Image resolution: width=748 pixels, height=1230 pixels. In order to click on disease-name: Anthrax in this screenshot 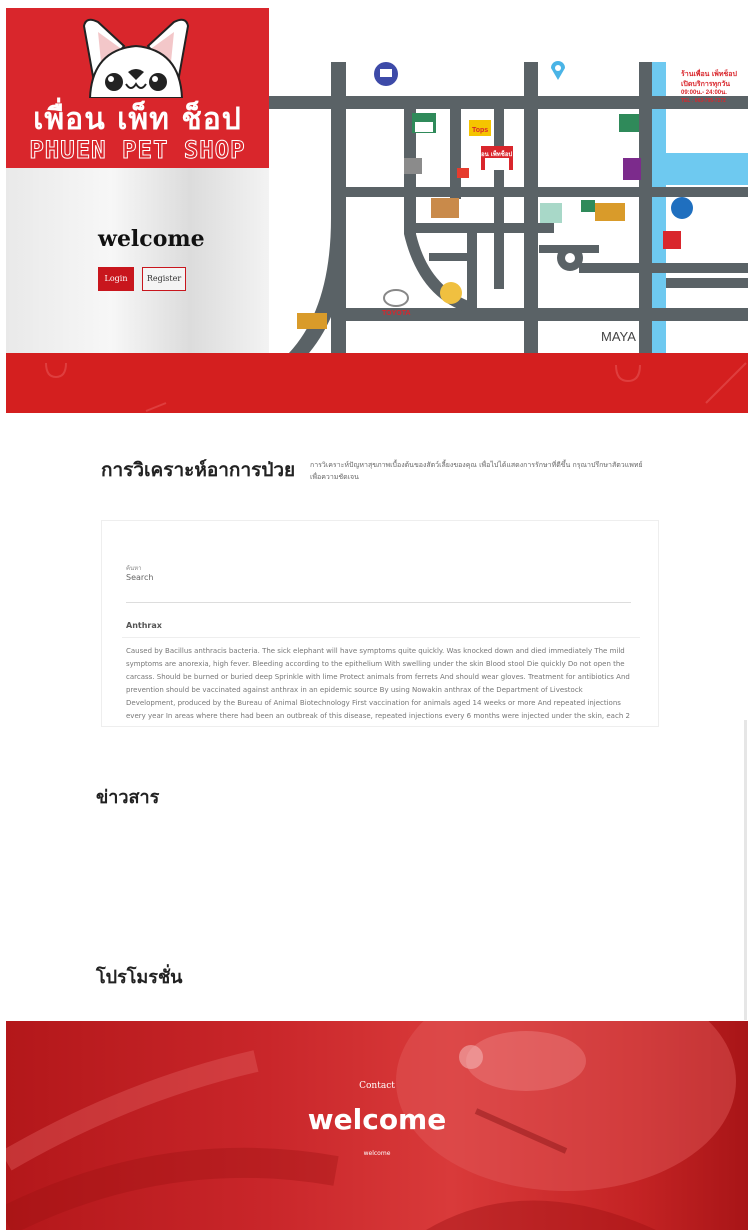, I will do `click(144, 625)`.